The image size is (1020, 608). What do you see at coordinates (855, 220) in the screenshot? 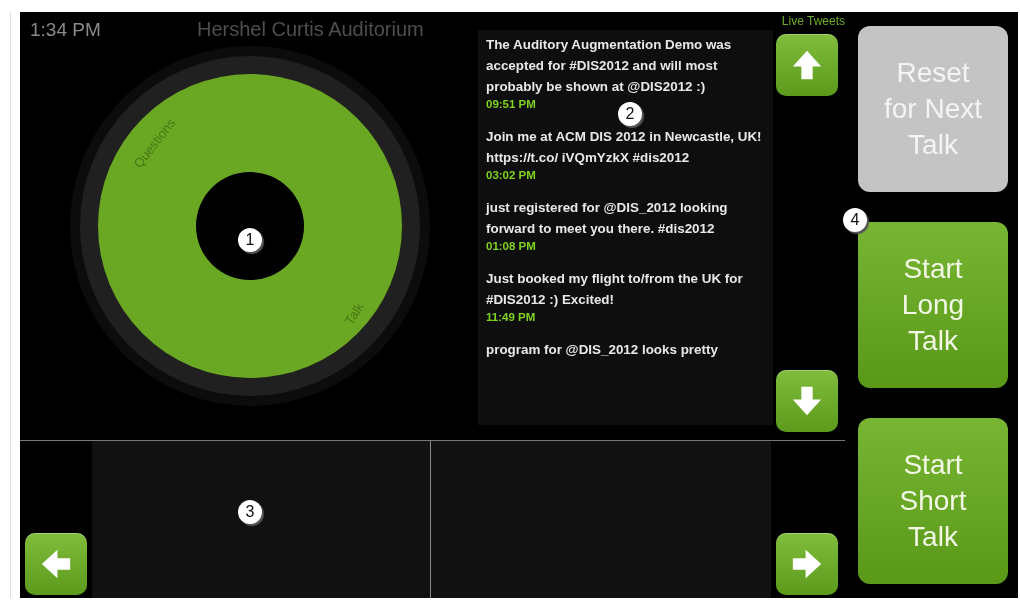
I see `callout-marker: 4` at bounding box center [855, 220].